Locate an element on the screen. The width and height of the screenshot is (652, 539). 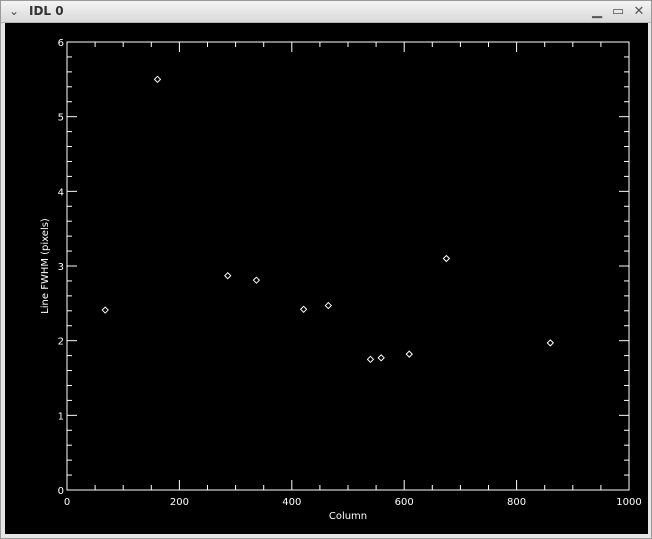
maximize-icon: ▭ is located at coordinates (618, 11).